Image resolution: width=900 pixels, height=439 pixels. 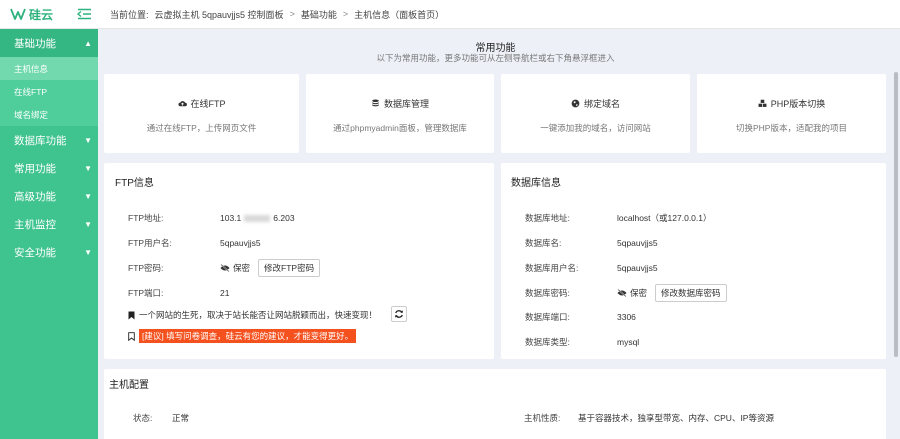 I want to click on change-db-password-button: 修改数据库密码, so click(x=691, y=293).